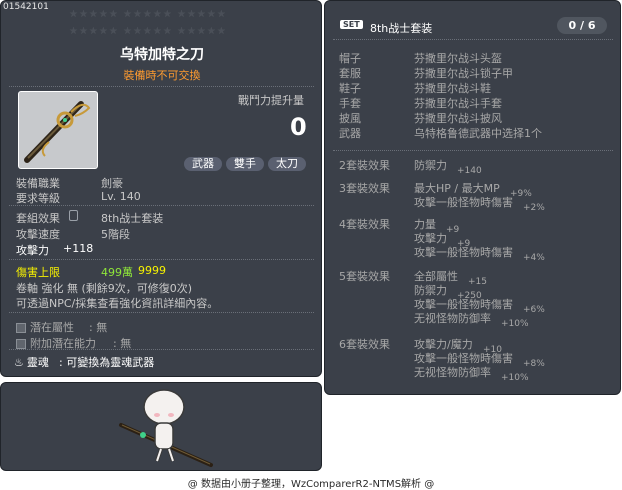  I want to click on soul-row: ♨ 靈魂, so click(31, 362).